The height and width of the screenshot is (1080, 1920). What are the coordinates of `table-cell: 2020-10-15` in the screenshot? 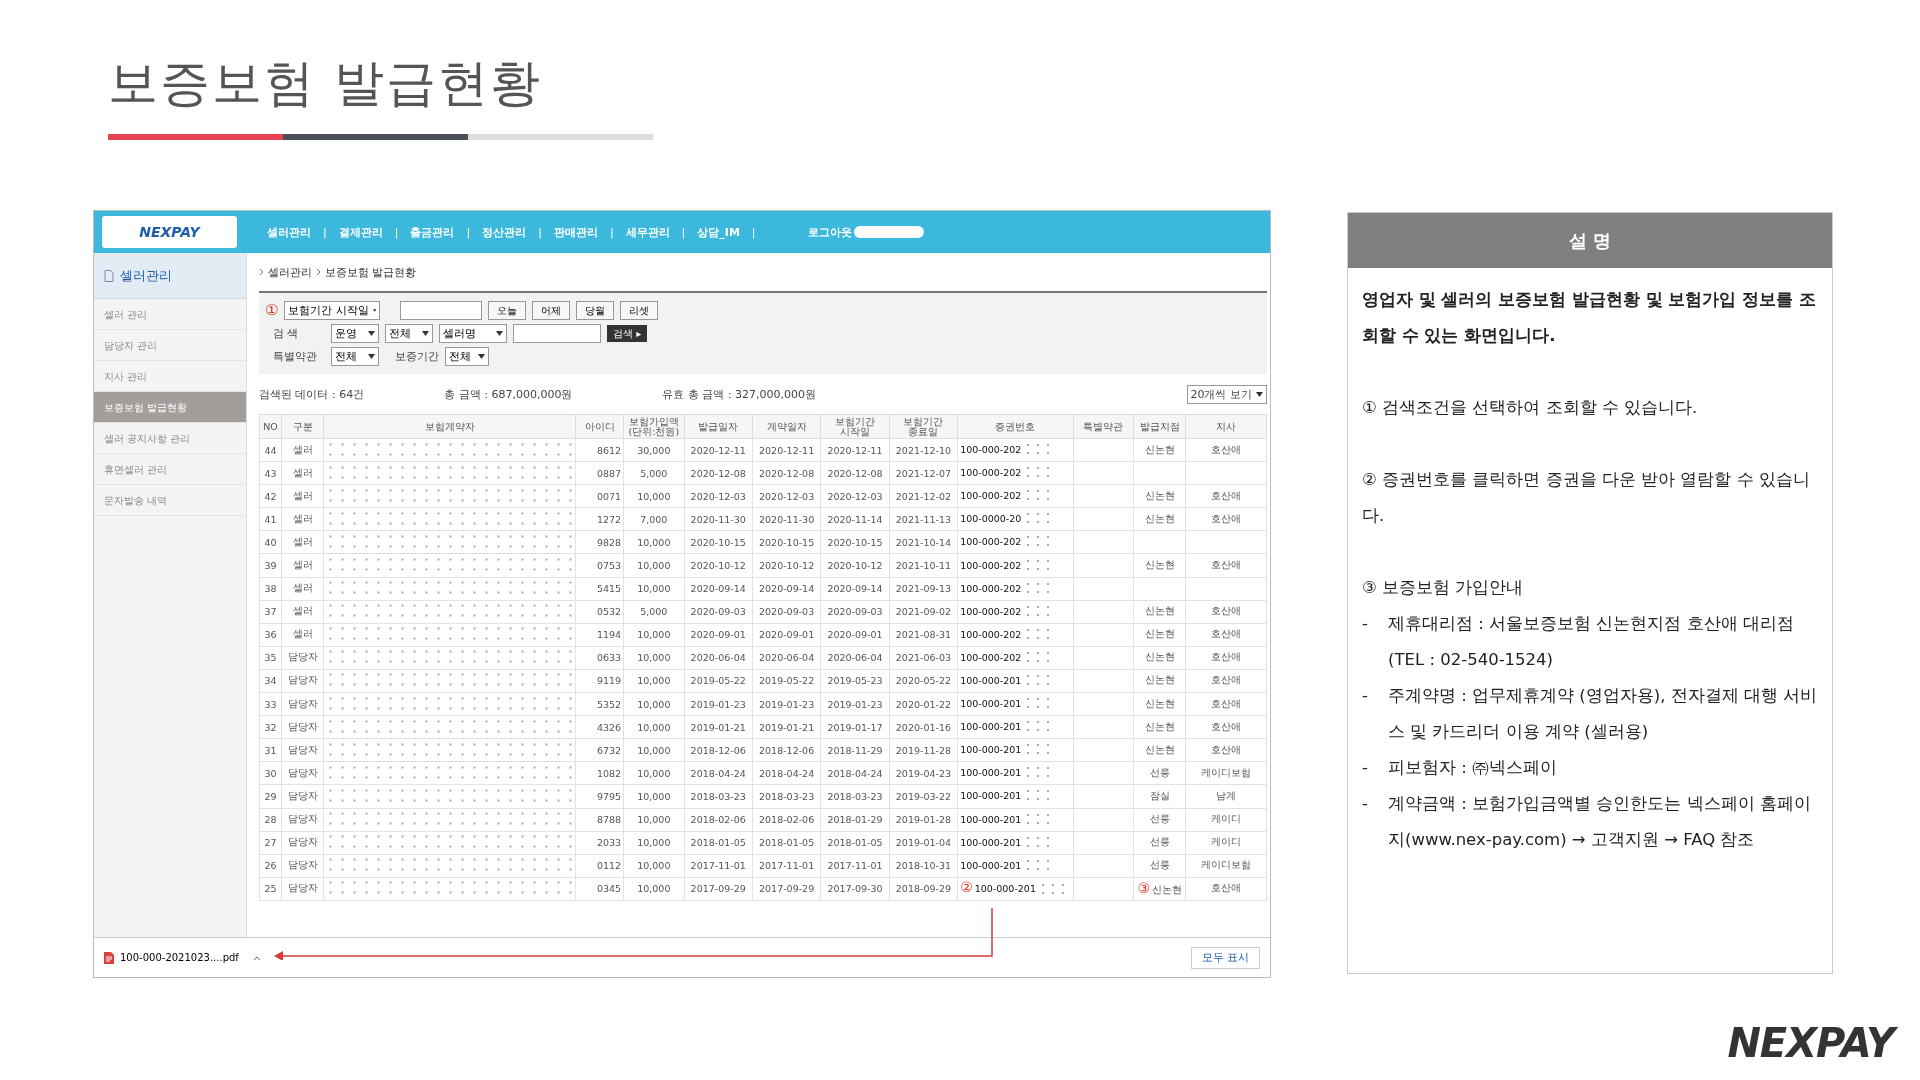 It's located at (787, 542).